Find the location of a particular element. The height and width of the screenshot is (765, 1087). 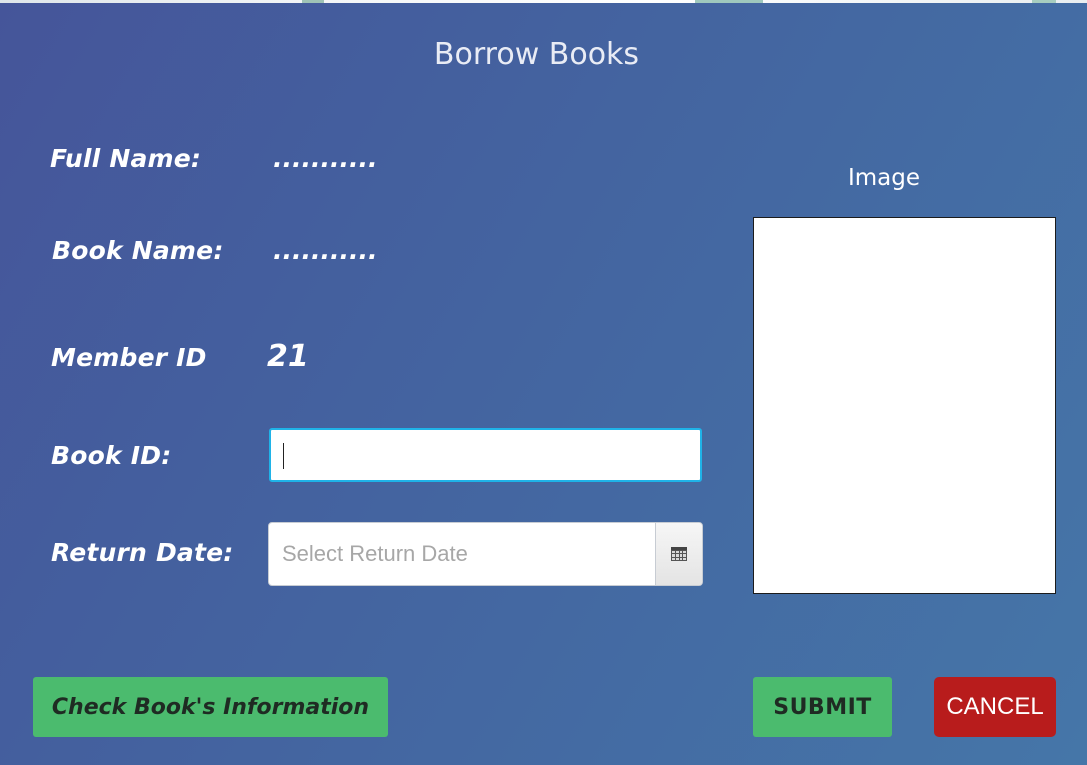

image-label: Image is located at coordinates (884, 178).